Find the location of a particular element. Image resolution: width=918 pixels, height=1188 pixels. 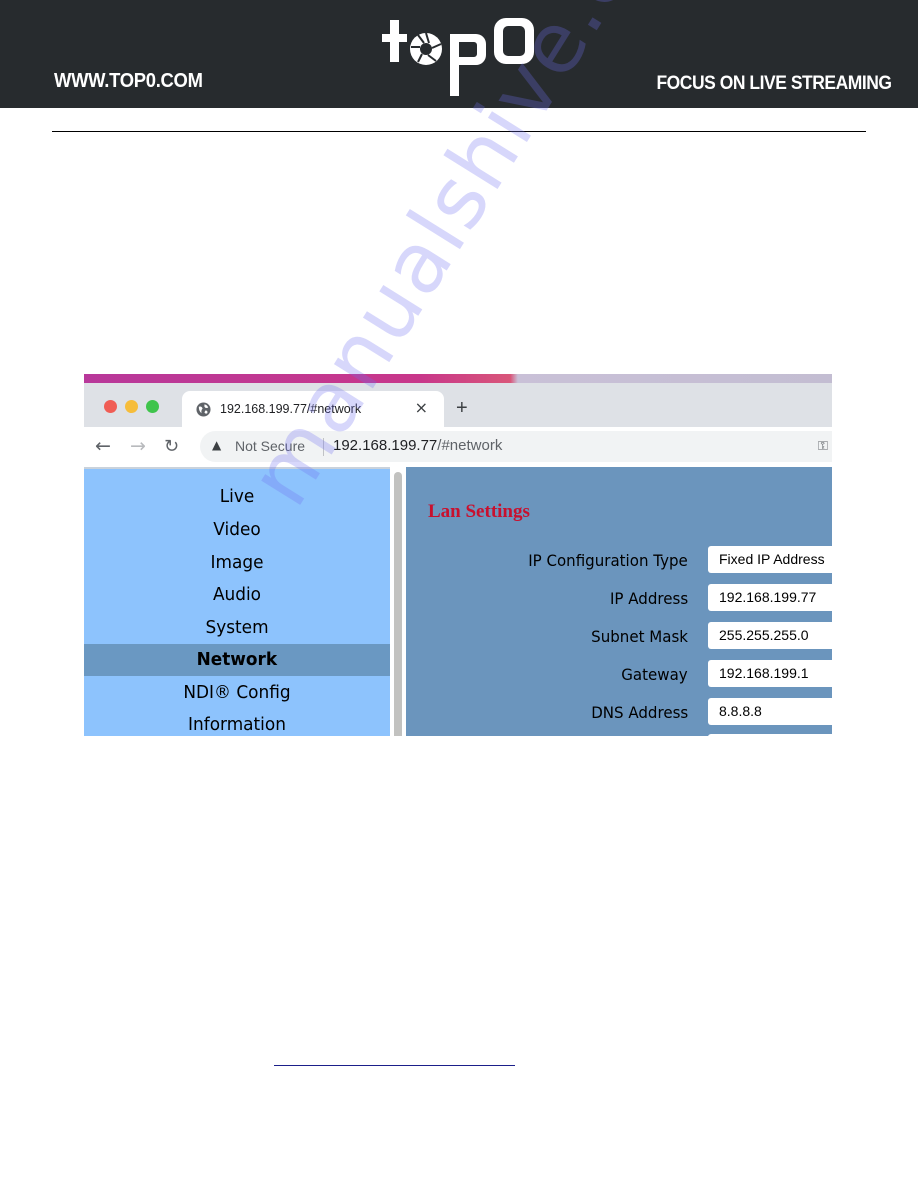

hyperlink-underline is located at coordinates (394, 1065).